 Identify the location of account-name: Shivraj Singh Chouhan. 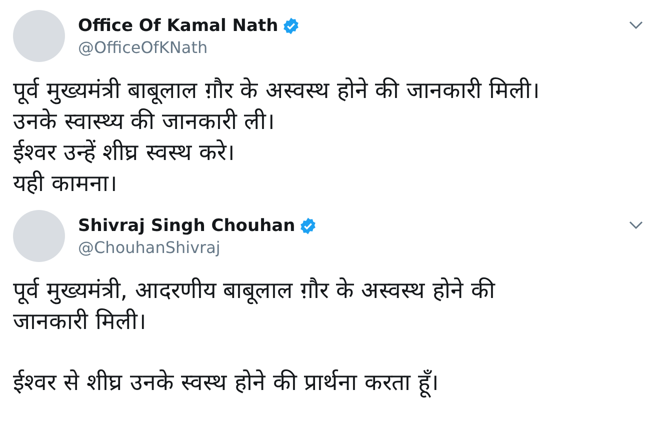
(187, 226).